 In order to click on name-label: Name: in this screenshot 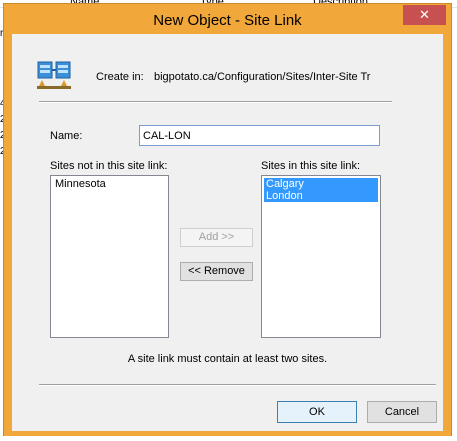, I will do `click(66, 136)`.